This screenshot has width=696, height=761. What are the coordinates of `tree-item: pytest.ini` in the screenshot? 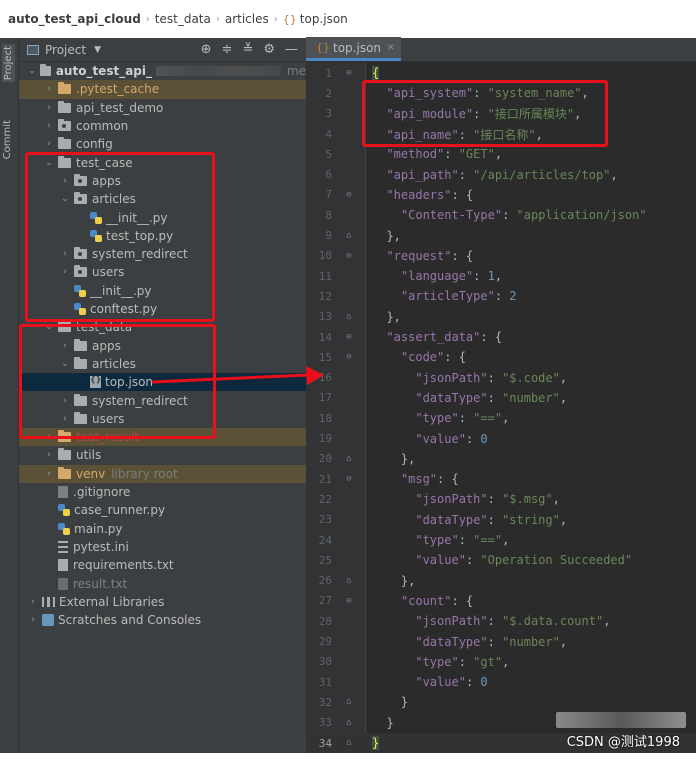 It's located at (162, 547).